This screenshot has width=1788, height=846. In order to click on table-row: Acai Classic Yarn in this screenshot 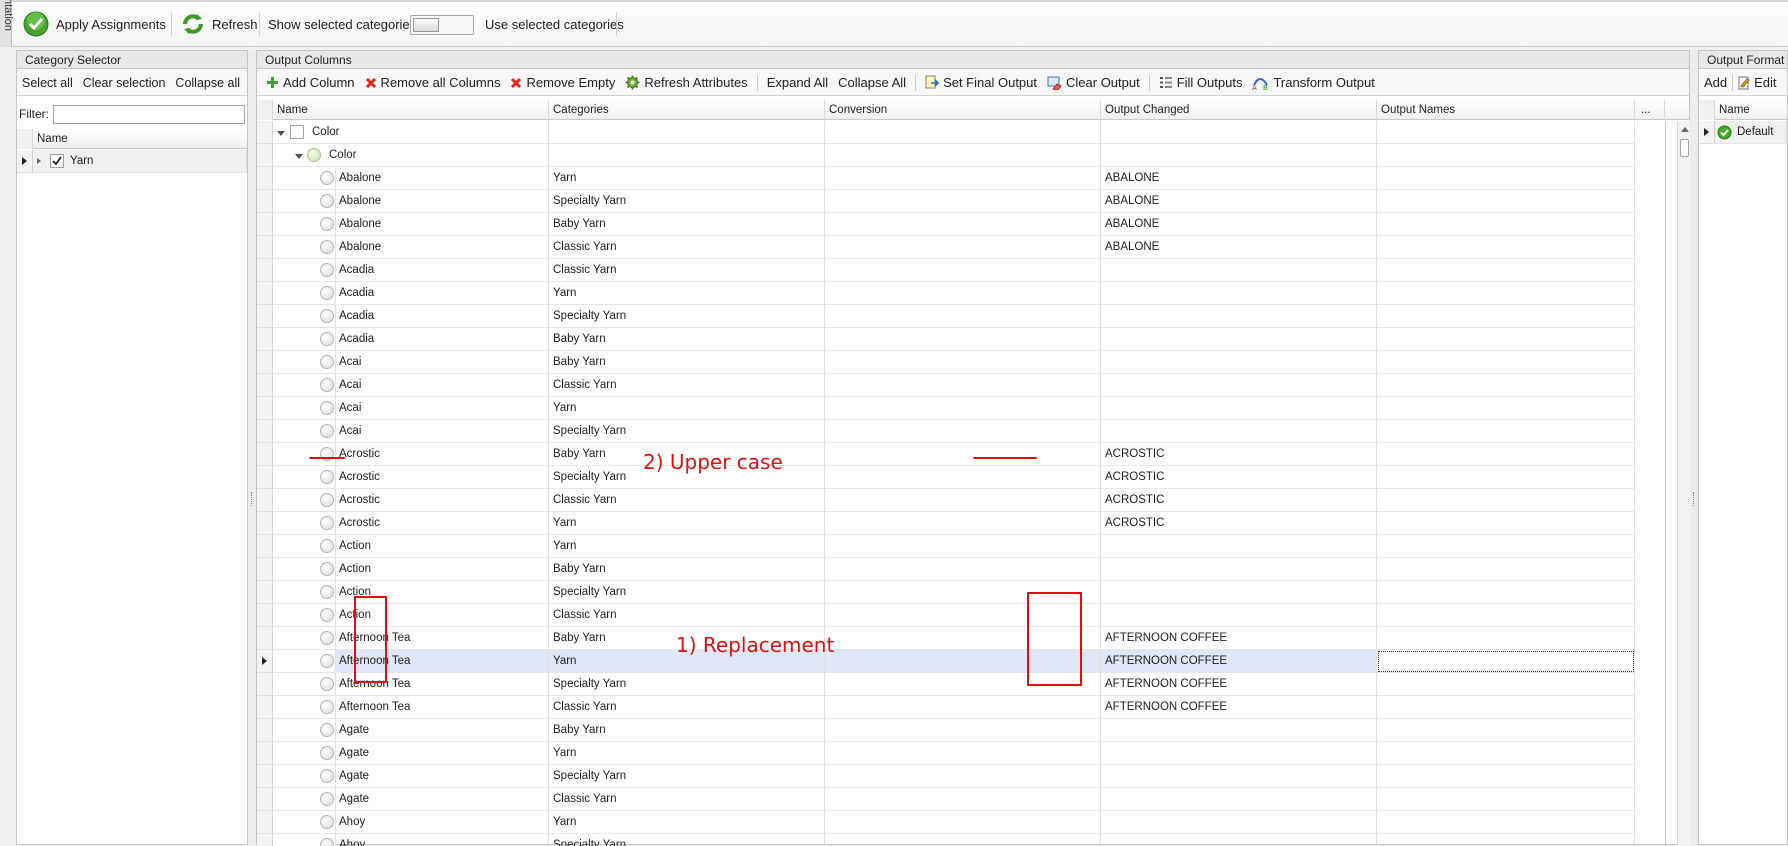, I will do `click(967, 385)`.